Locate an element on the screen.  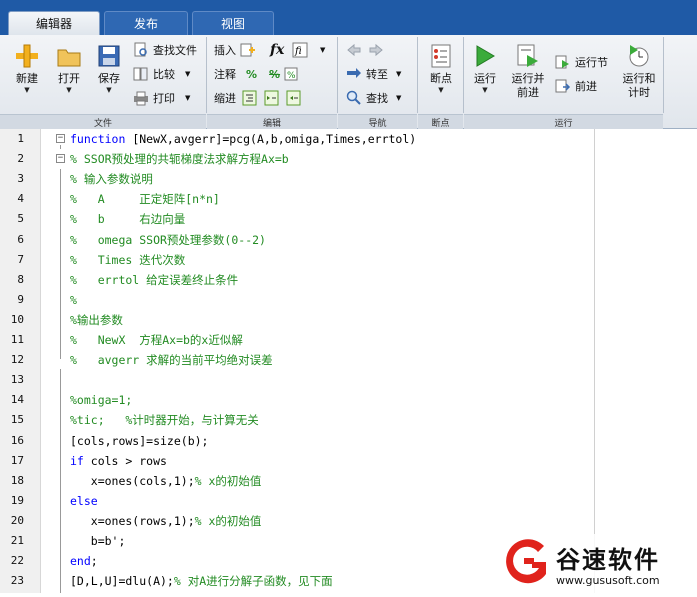
indent-button: 缩进 is located at coordinates (258, 98).